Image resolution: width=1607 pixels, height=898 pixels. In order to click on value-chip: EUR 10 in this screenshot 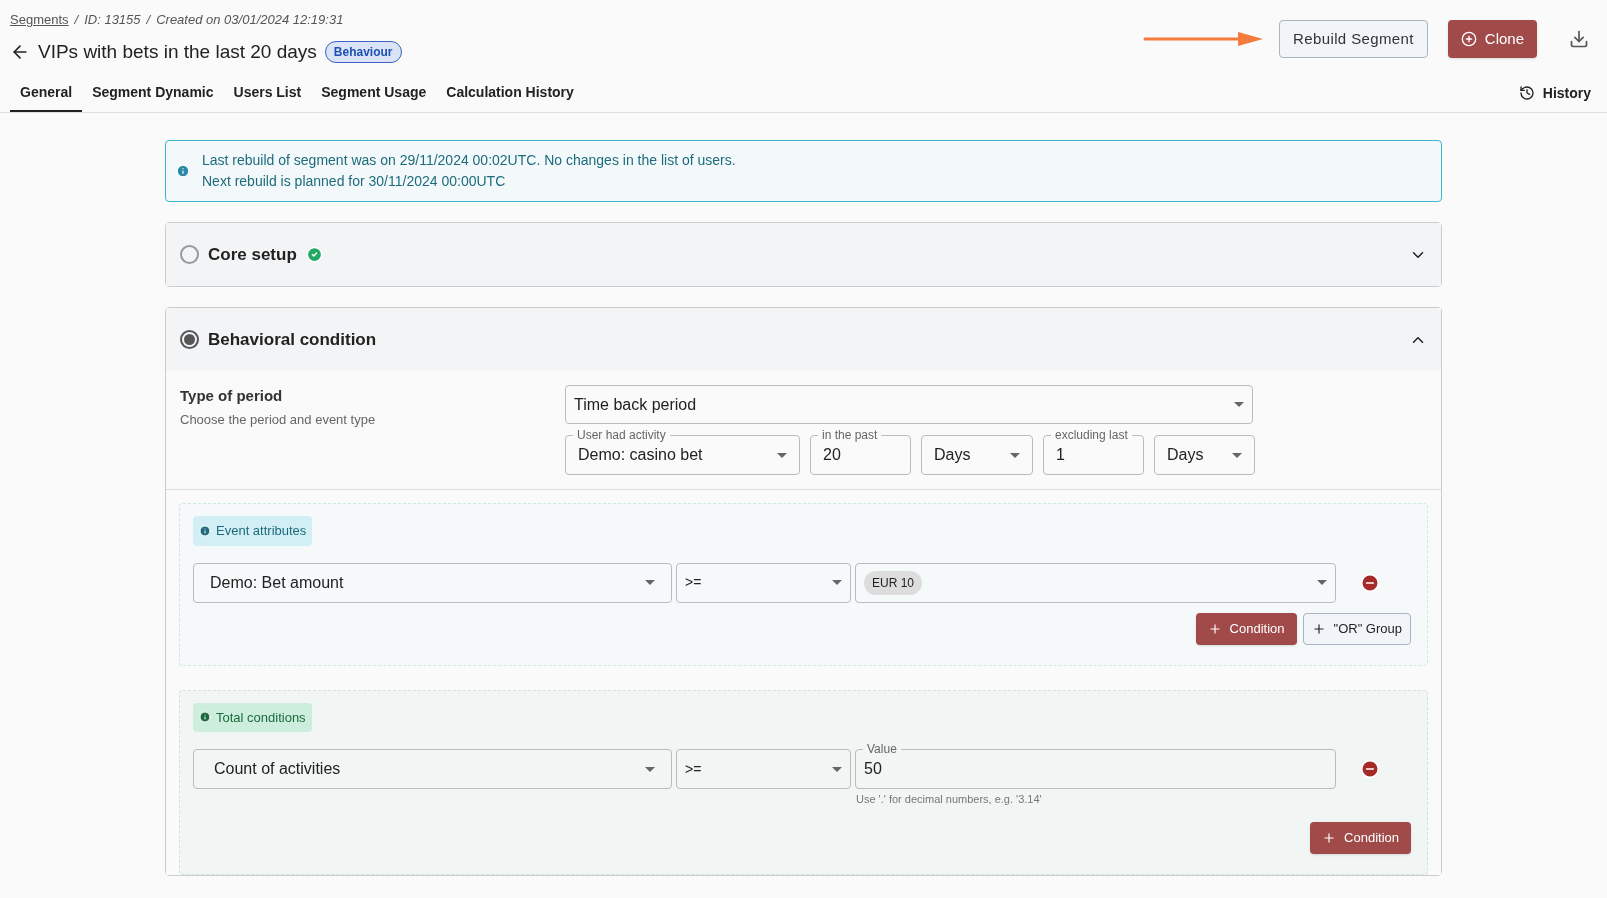, I will do `click(893, 582)`.